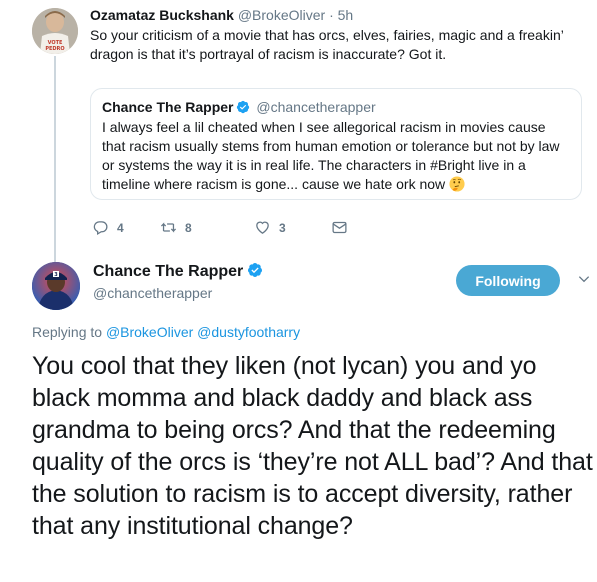 Image resolution: width=597 pixels, height=582 pixels. I want to click on envelope-icon, so click(339, 227).